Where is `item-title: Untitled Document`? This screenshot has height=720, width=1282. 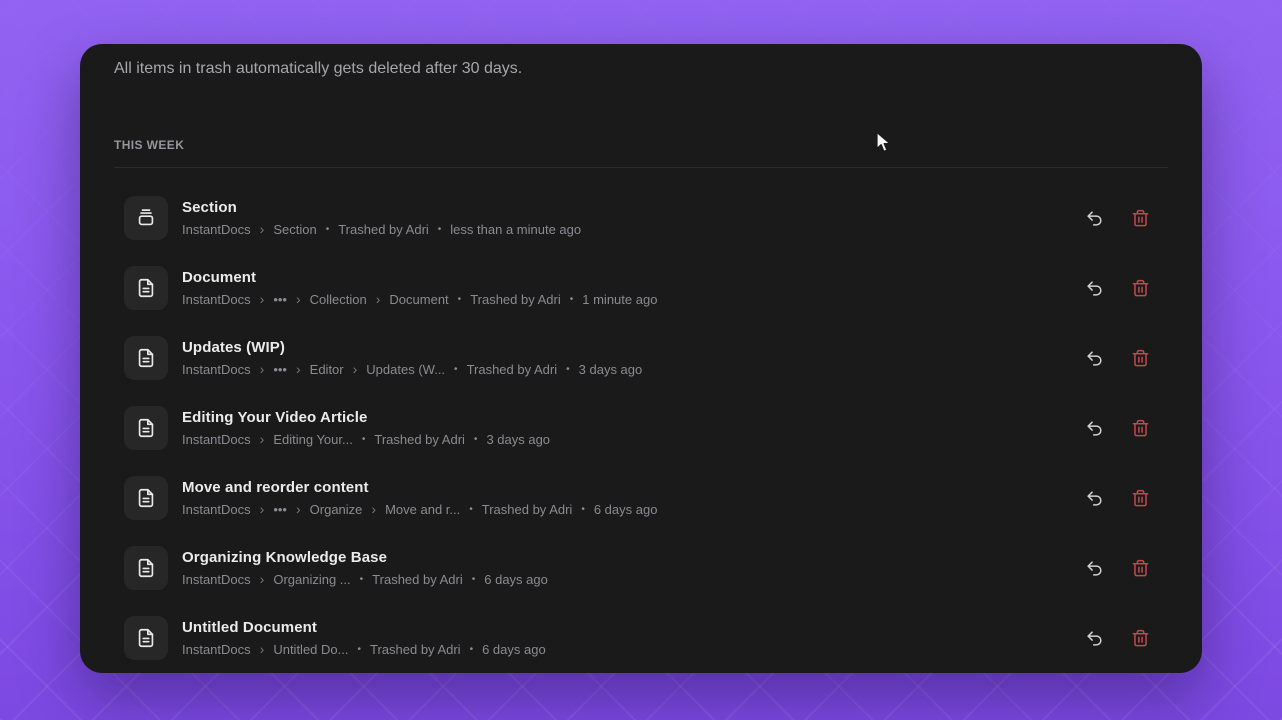 item-title: Untitled Document is located at coordinates (250, 627).